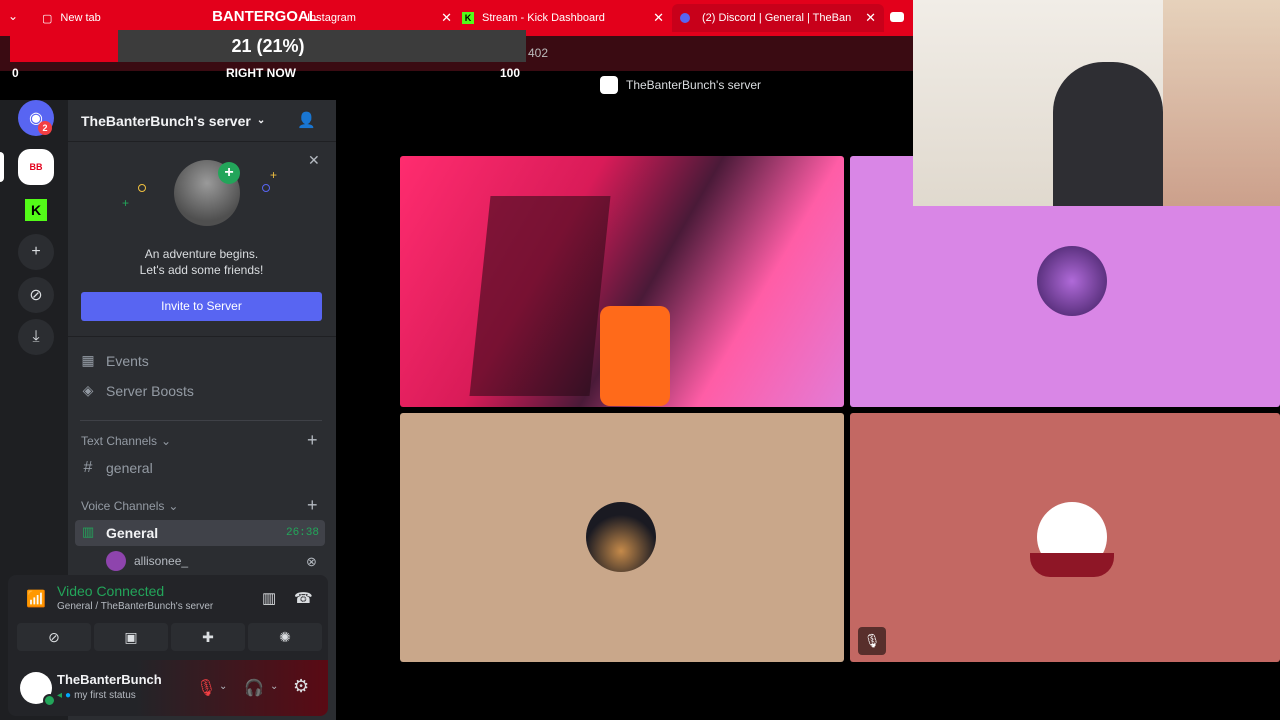 The height and width of the screenshot is (720, 1280). Describe the element at coordinates (60, 695) in the screenshot. I see `speaker-icon: ◂` at that location.